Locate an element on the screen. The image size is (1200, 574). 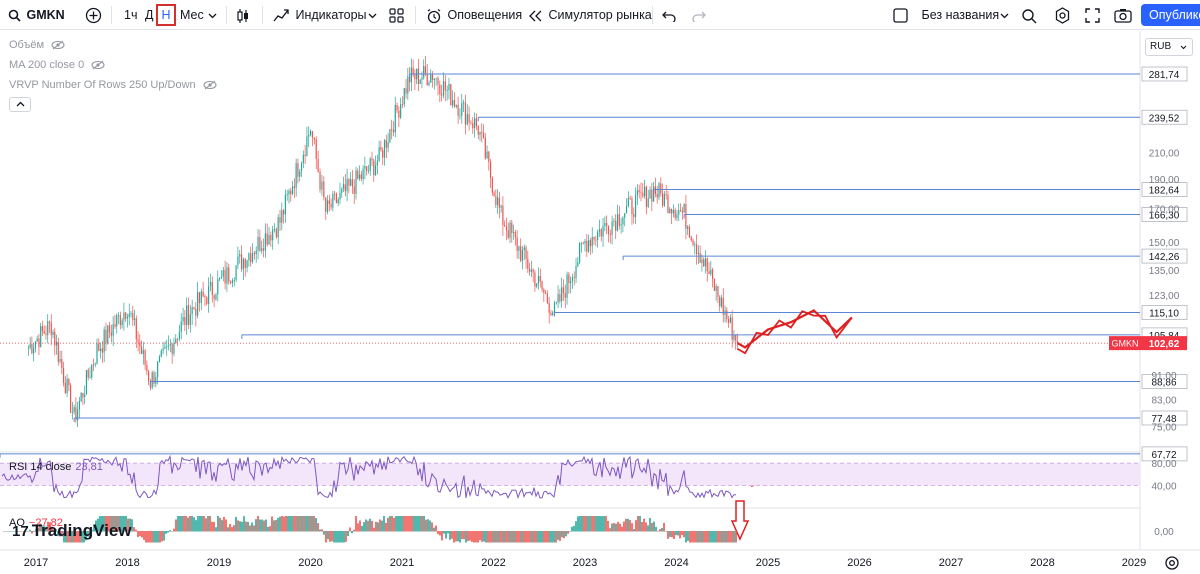
redo-button is located at coordinates (699, 15).